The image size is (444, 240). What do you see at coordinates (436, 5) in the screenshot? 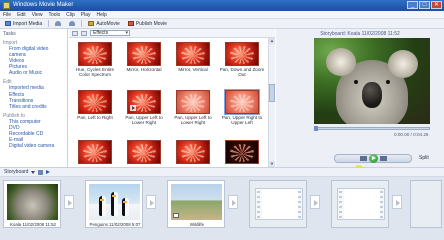
I see `close-button: ✕` at bounding box center [436, 5].